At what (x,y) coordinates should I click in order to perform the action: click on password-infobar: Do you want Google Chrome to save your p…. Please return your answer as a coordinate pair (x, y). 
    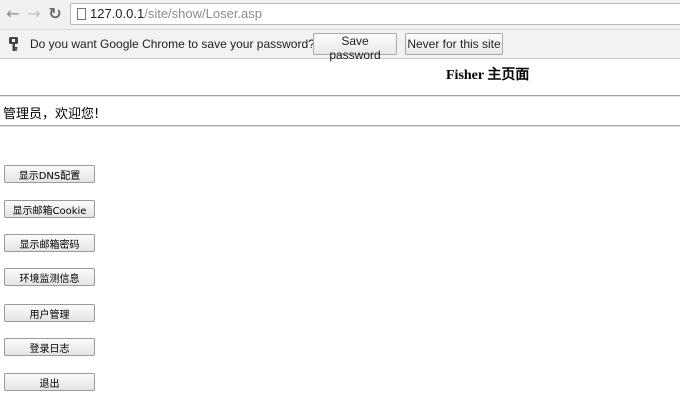
    Looking at the image, I should click on (340, 46).